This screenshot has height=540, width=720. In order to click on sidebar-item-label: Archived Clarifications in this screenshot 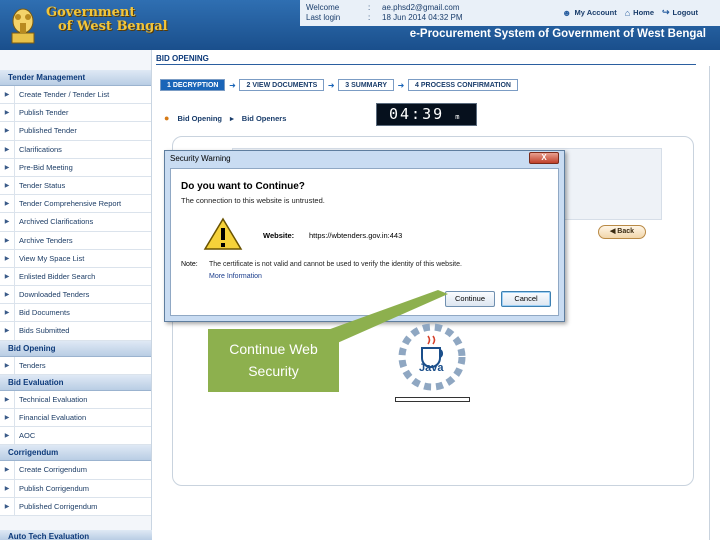, I will do `click(82, 222)`.